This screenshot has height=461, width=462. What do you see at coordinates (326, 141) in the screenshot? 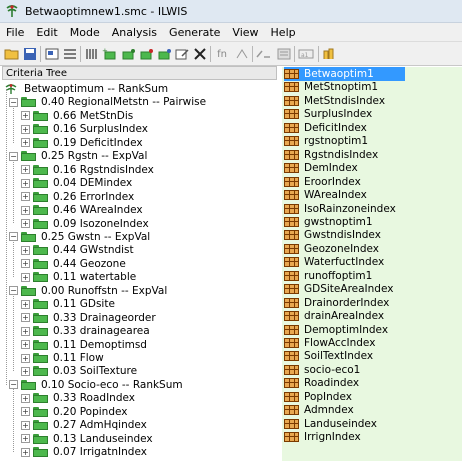
I see `map-list-item: rgstnoptim1` at bounding box center [326, 141].